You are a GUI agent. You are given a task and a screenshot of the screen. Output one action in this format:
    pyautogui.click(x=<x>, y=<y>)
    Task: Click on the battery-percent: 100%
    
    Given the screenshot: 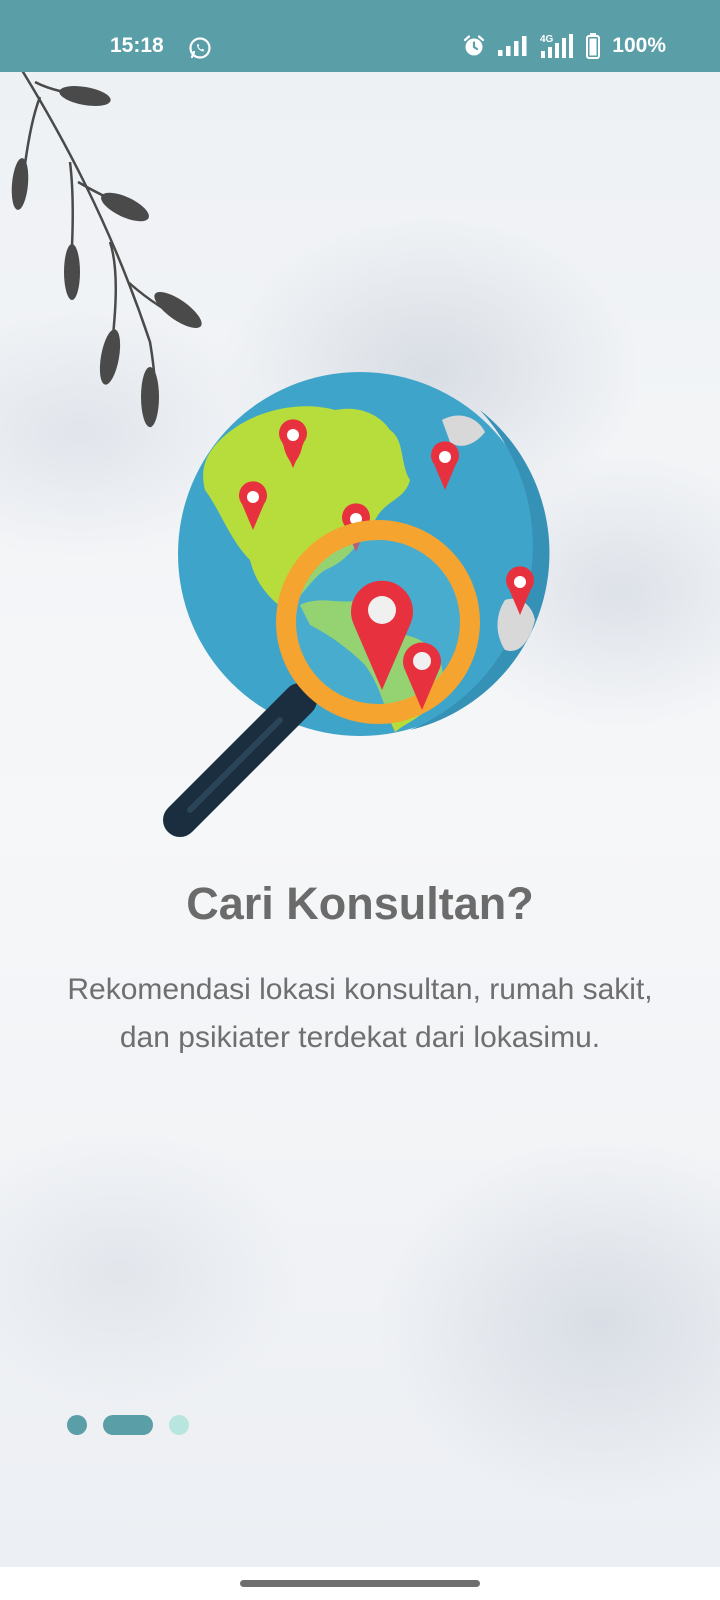 What is the action you would take?
    pyautogui.click(x=639, y=45)
    